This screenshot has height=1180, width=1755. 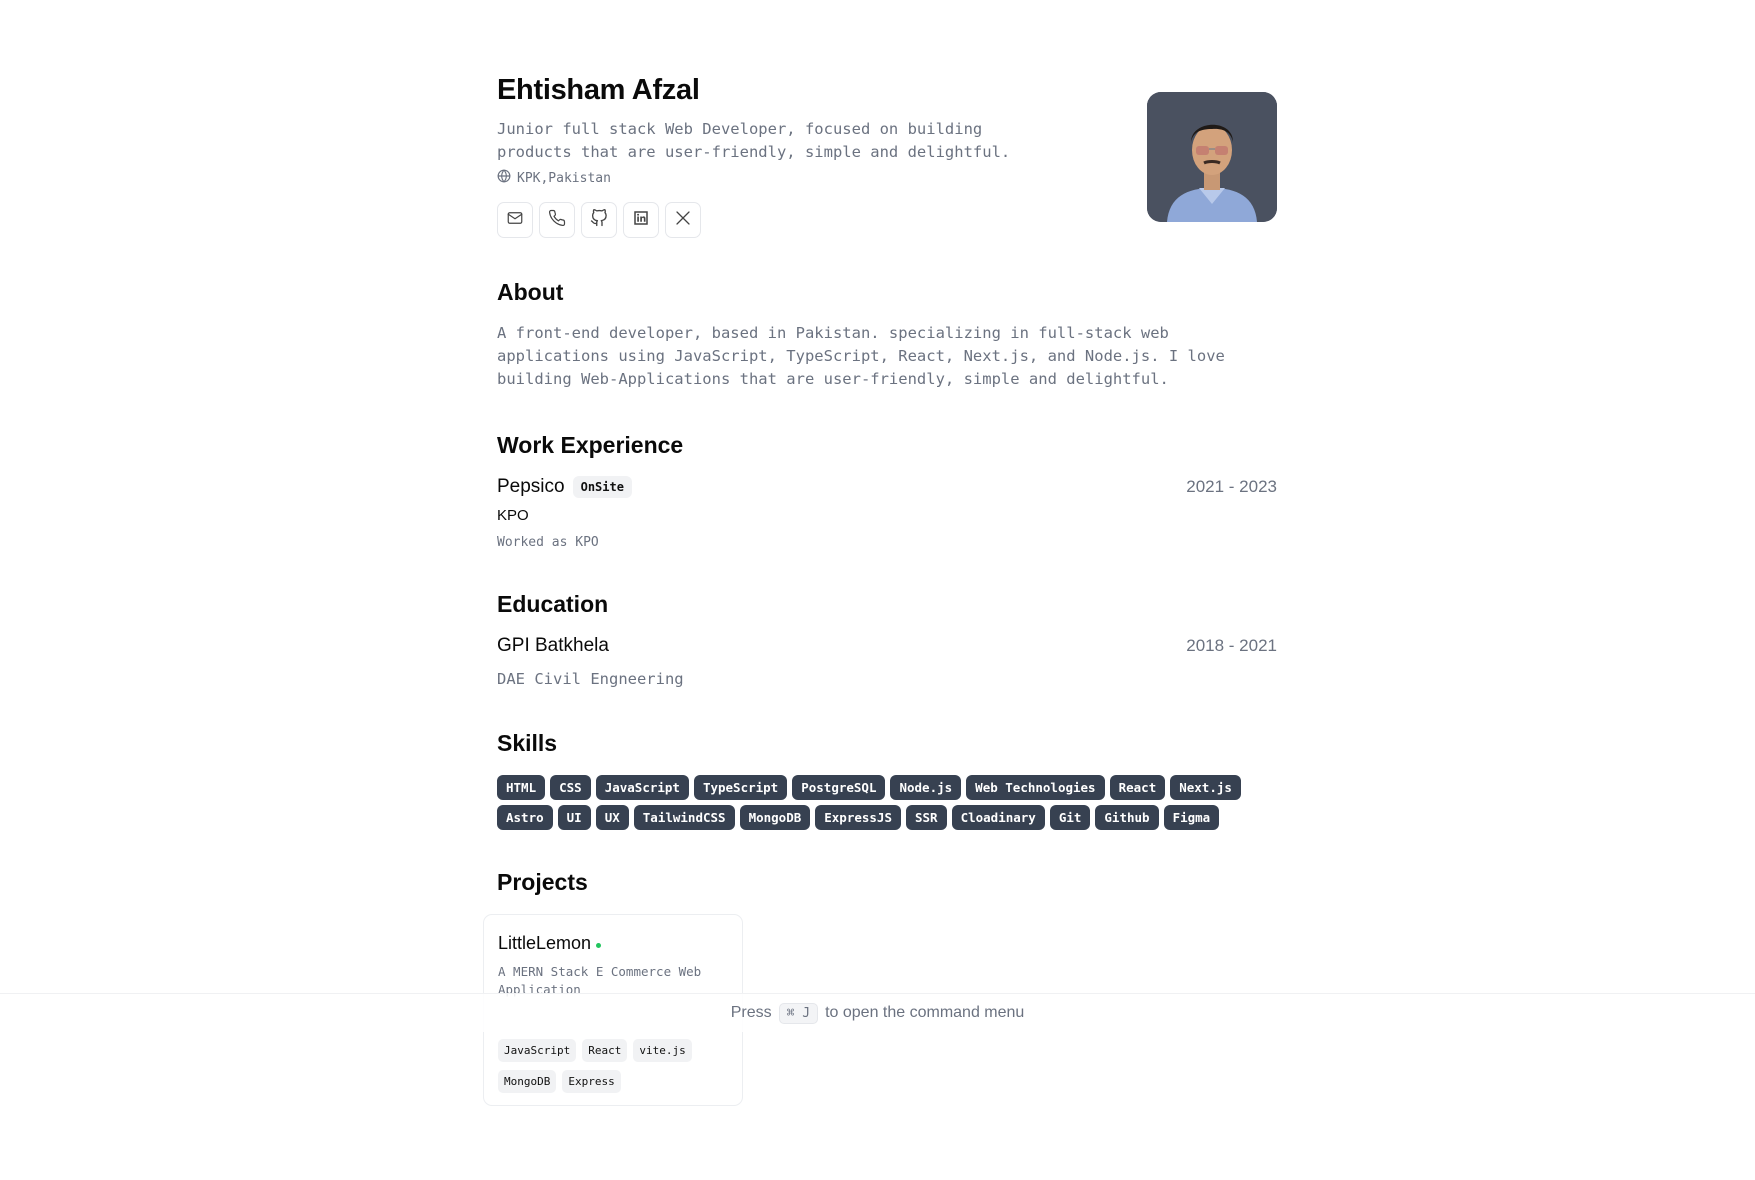 What do you see at coordinates (527, 1081) in the screenshot?
I see `project-tag: MongoDB` at bounding box center [527, 1081].